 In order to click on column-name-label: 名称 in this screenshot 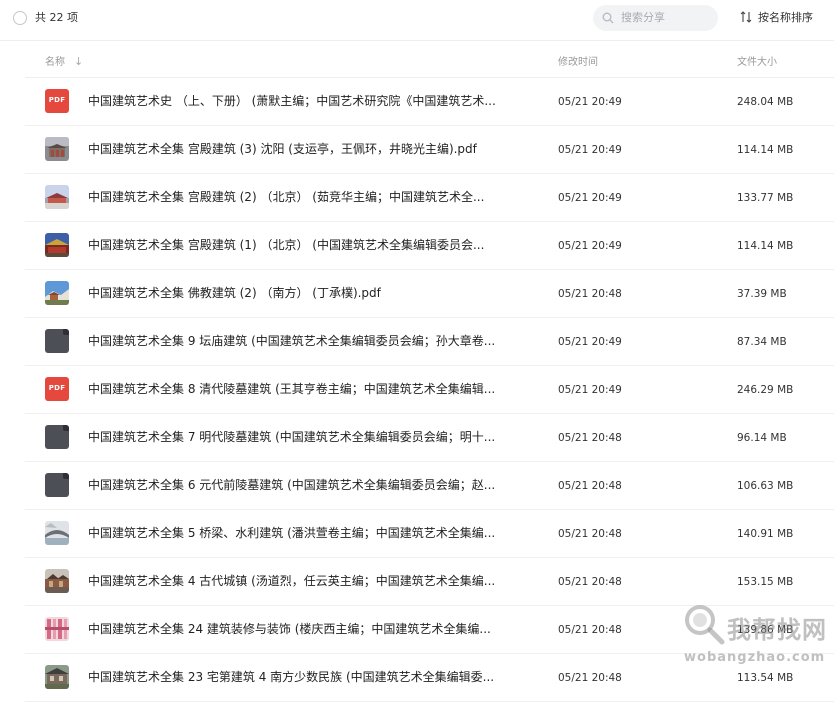, I will do `click(55, 62)`.